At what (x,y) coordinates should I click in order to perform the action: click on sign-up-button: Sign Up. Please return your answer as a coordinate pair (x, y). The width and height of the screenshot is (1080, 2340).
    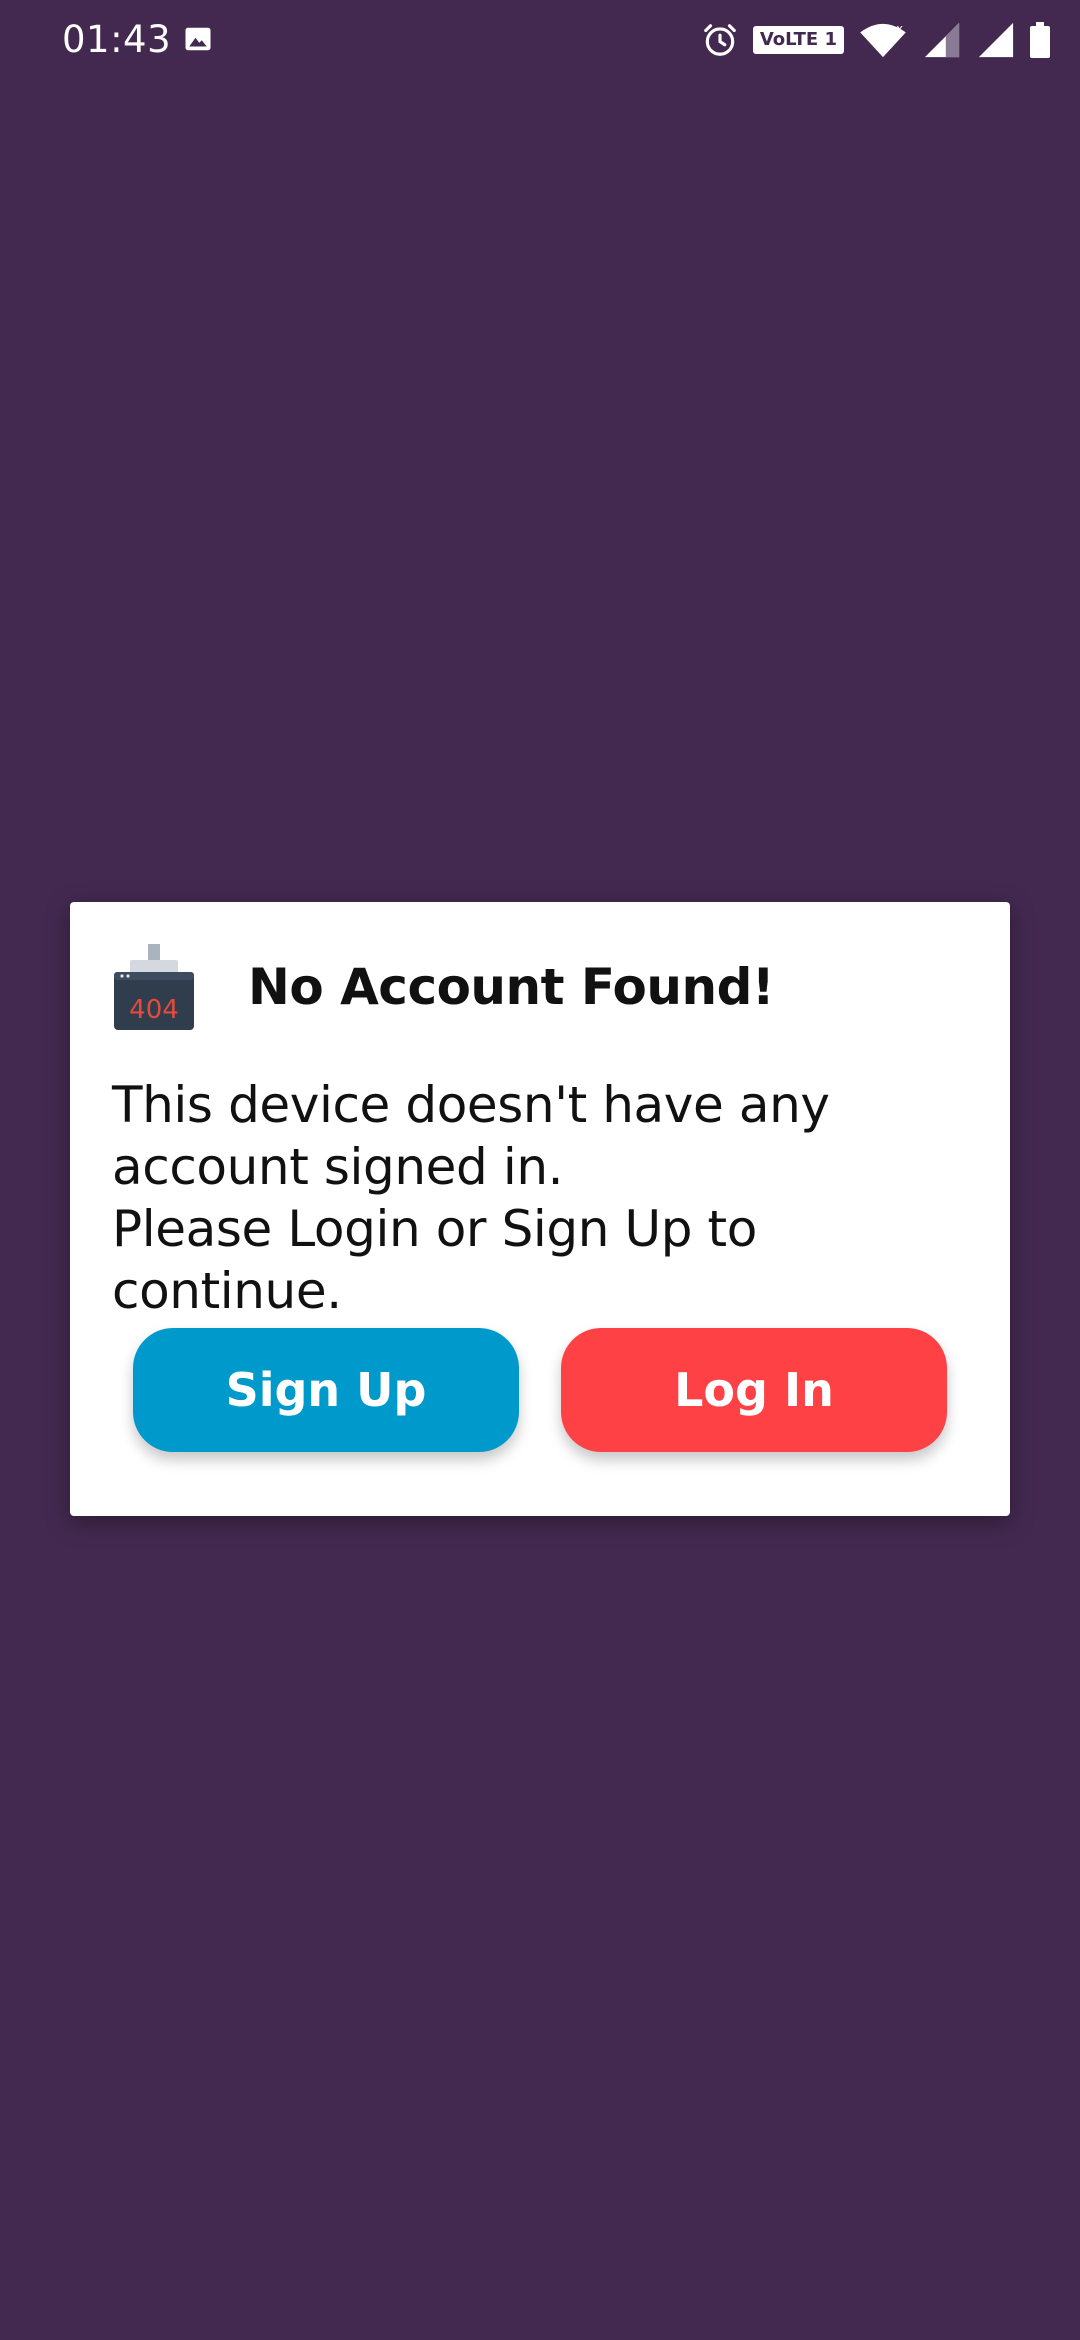
    Looking at the image, I should click on (326, 1390).